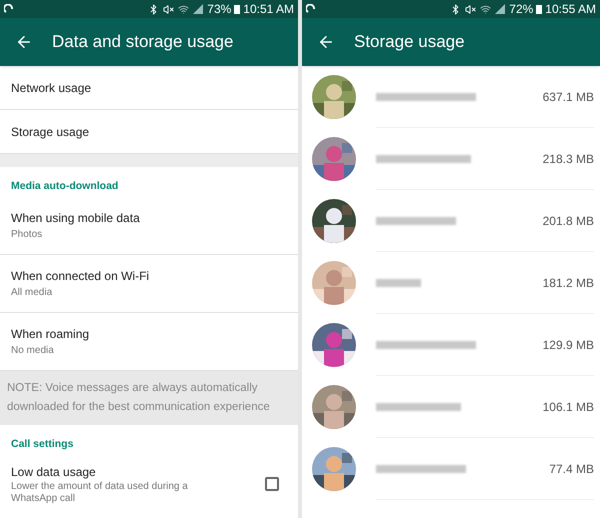 This screenshot has height=518, width=600. I want to click on item-title: Storage usage, so click(50, 132).